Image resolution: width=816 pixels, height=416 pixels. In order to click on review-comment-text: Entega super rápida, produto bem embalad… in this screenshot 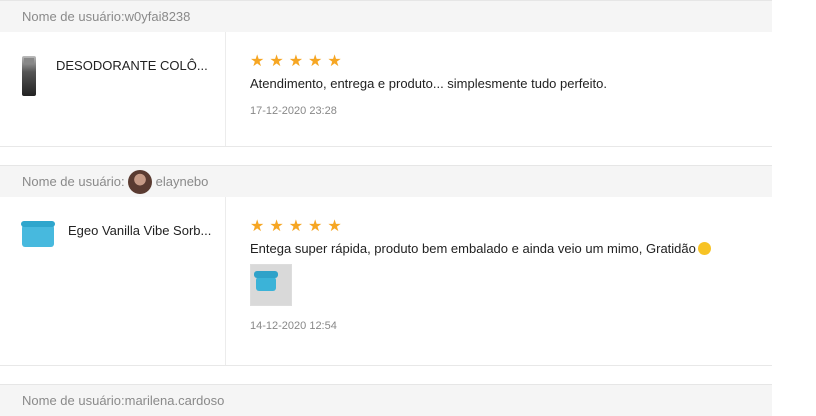, I will do `click(473, 248)`.